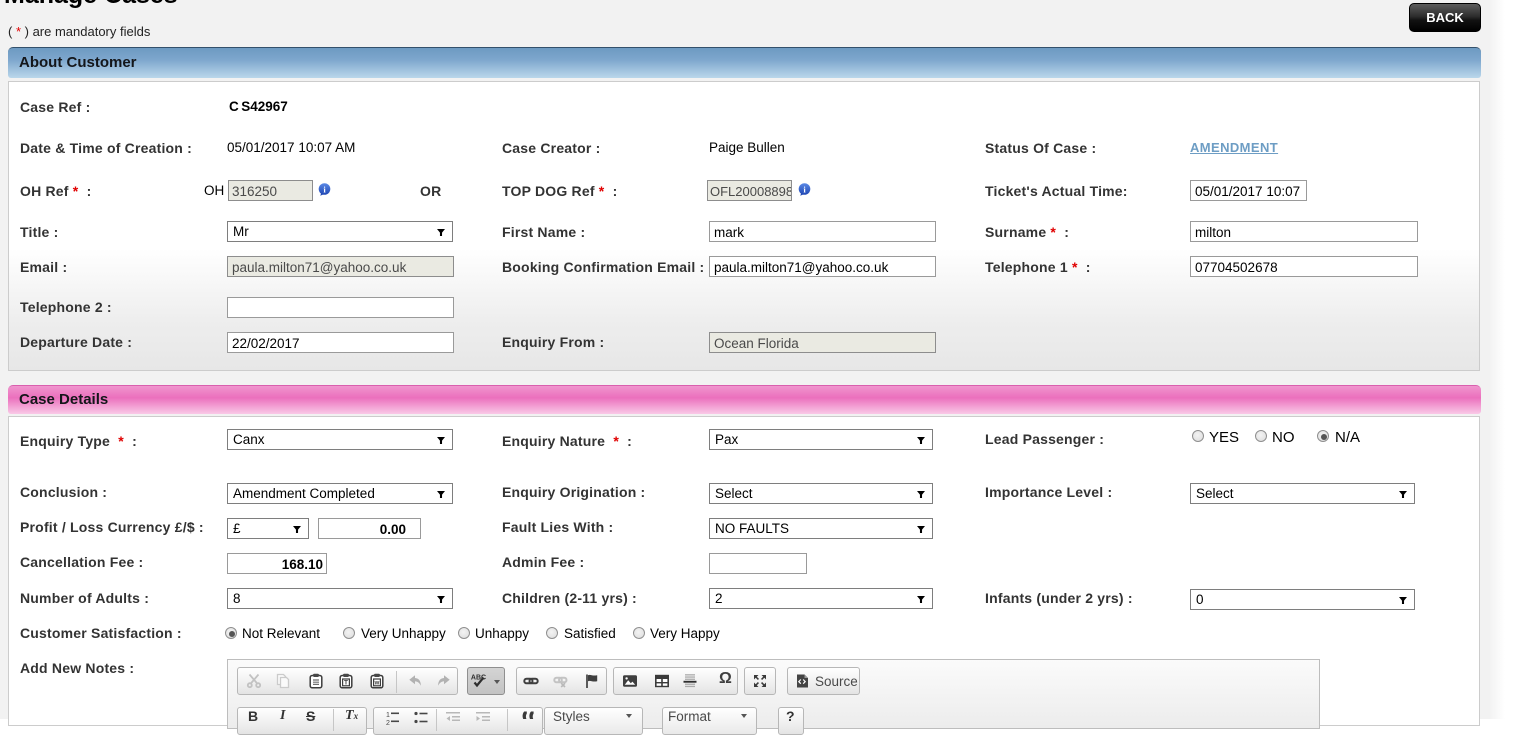 This screenshot has width=1527, height=735. I want to click on svg-text: w, so click(377, 684).